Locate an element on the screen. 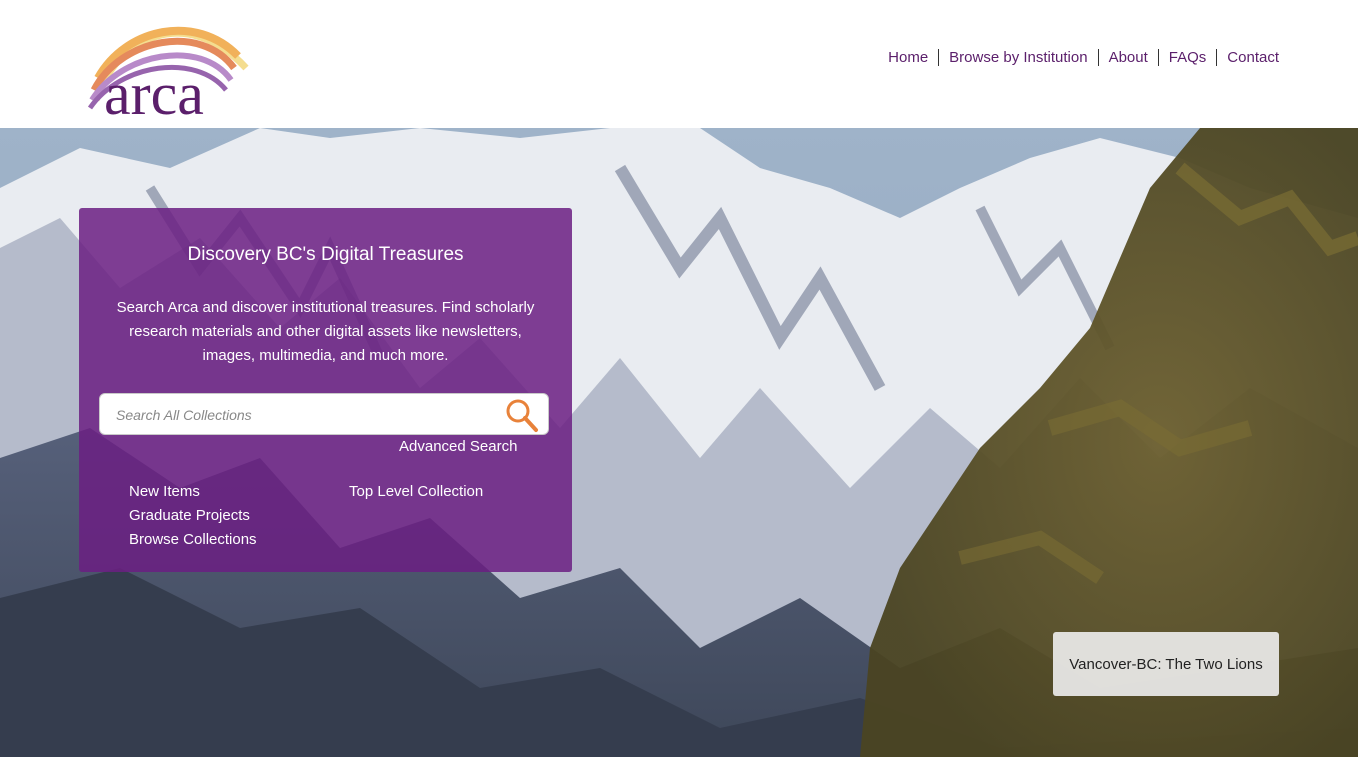 The width and height of the screenshot is (1358, 757). hero-caption: Vancover-BC: The Two Lions is located at coordinates (1166, 664).